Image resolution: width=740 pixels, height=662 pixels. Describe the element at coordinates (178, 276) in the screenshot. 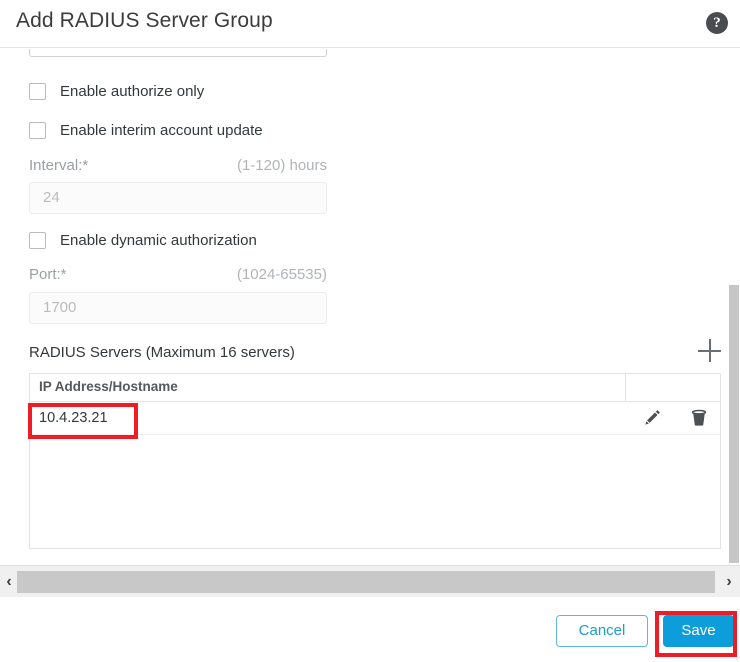

I see `port-label-row: Port:* (1024-65535)` at that location.